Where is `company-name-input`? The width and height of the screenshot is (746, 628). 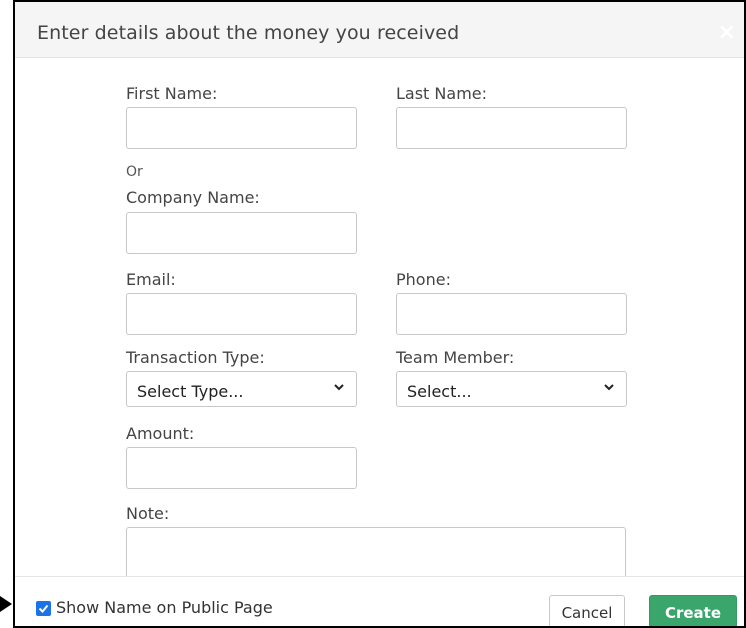
company-name-input is located at coordinates (241, 233).